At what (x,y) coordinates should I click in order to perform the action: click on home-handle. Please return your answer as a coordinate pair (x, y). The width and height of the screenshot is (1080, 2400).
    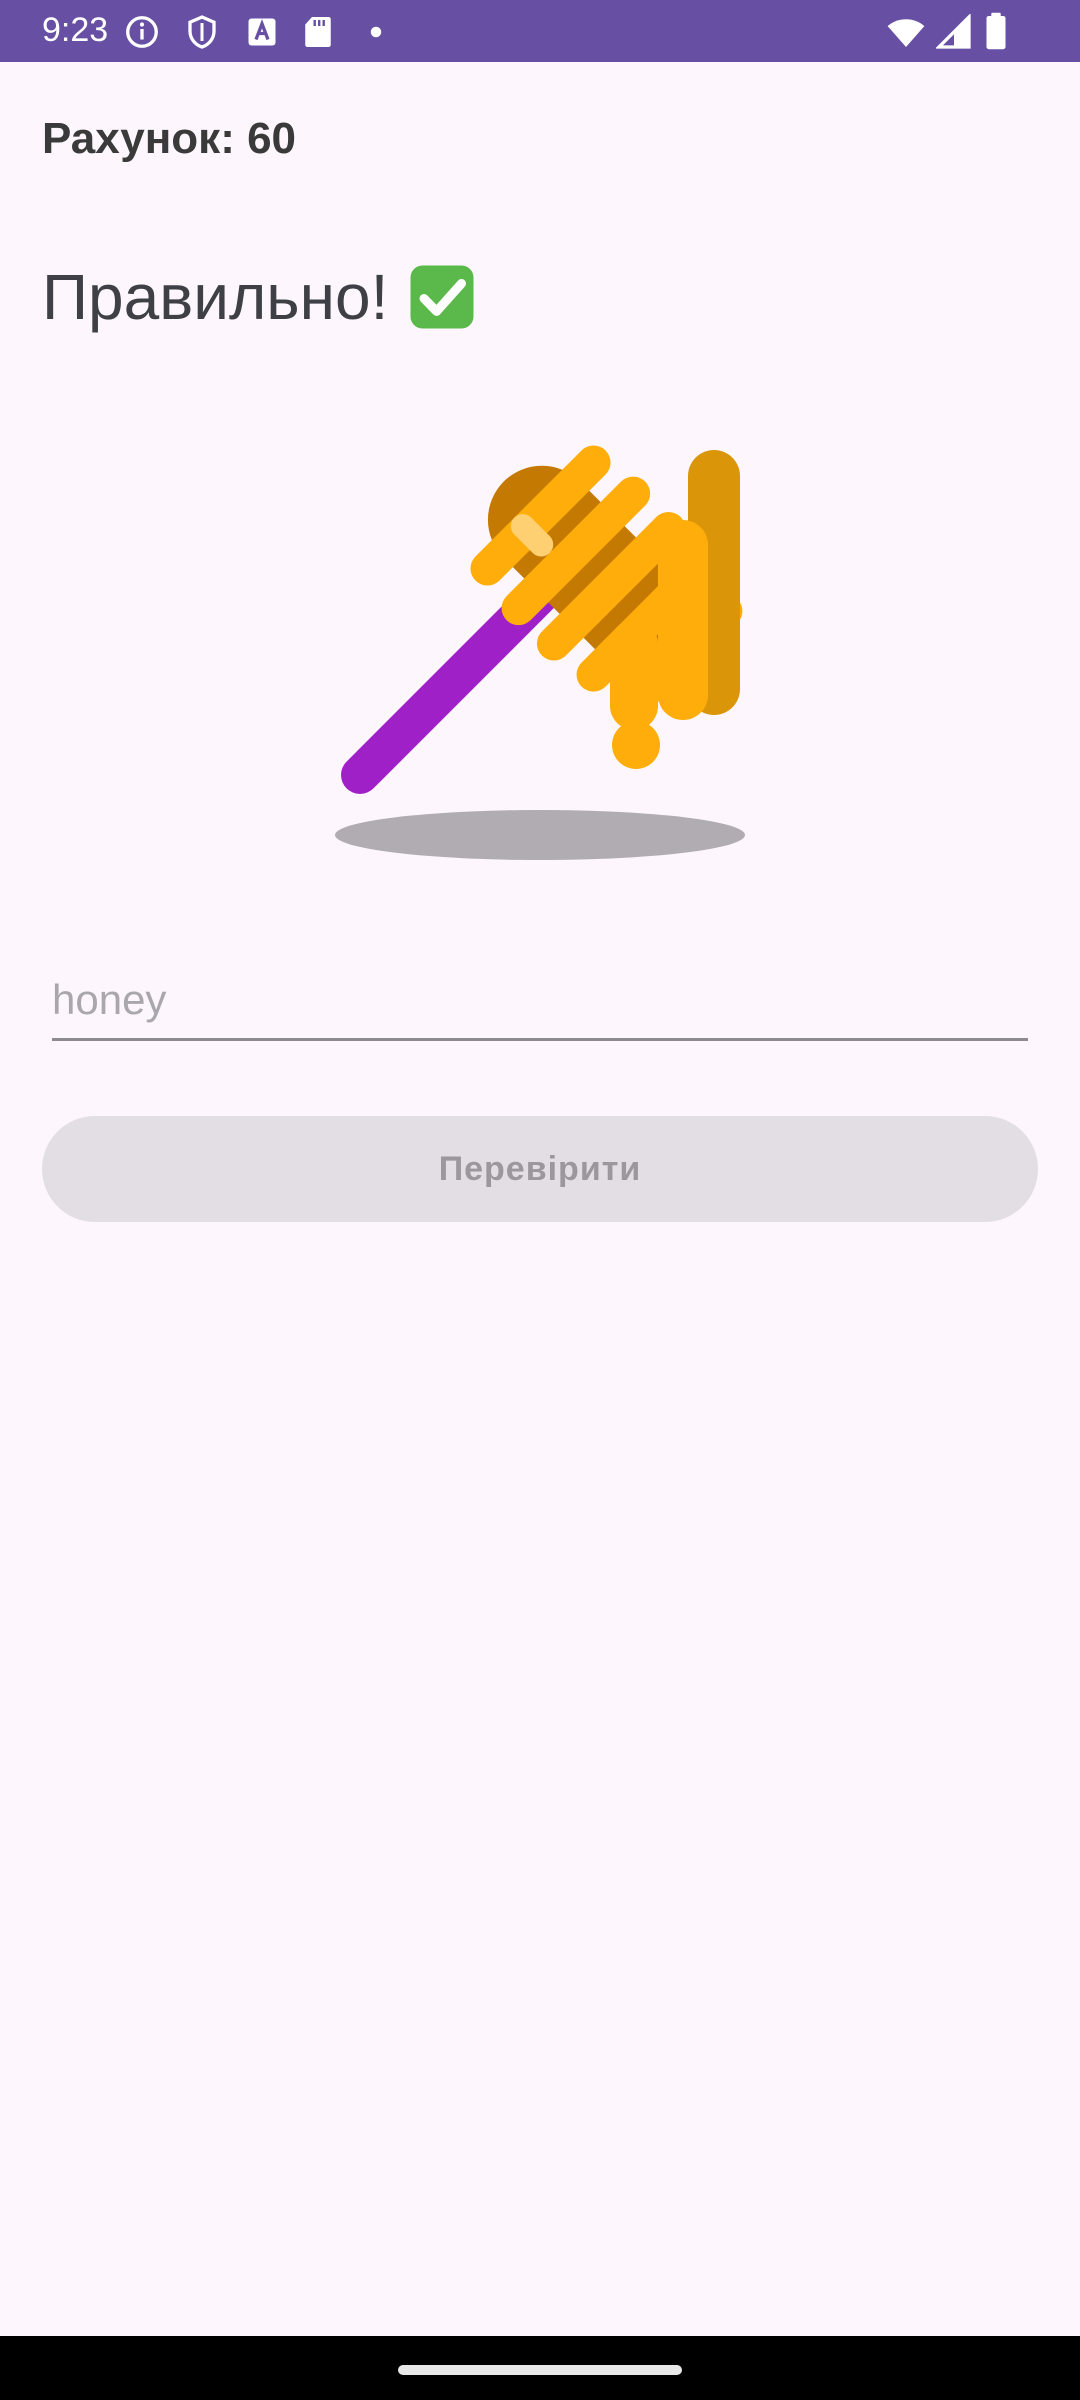
    Looking at the image, I should click on (540, 2370).